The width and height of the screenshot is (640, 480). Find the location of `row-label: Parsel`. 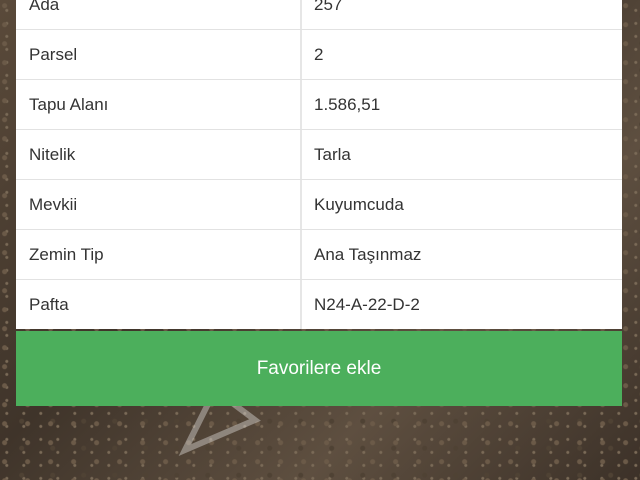

row-label: Parsel is located at coordinates (159, 54).